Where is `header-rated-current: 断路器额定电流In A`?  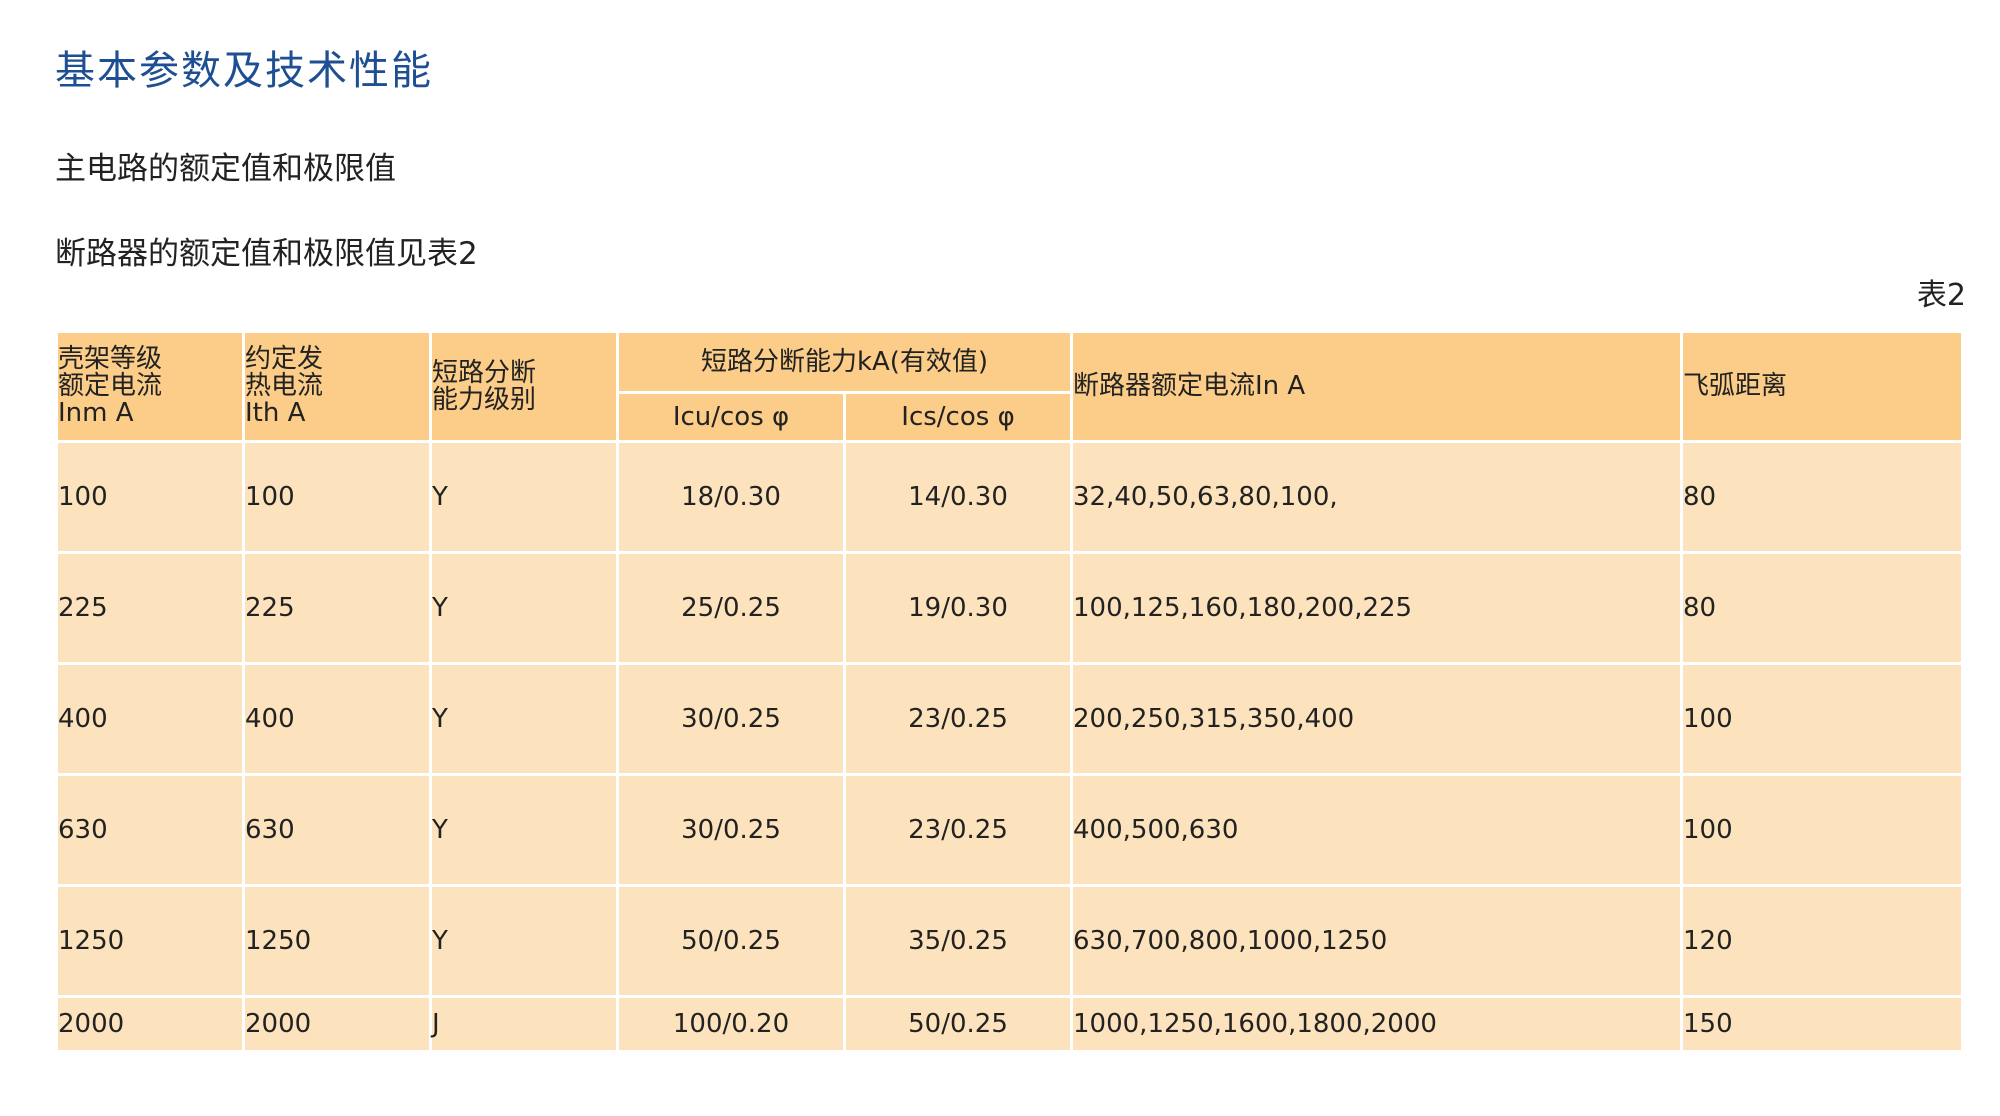 header-rated-current: 断路器额定电流In A is located at coordinates (1377, 386).